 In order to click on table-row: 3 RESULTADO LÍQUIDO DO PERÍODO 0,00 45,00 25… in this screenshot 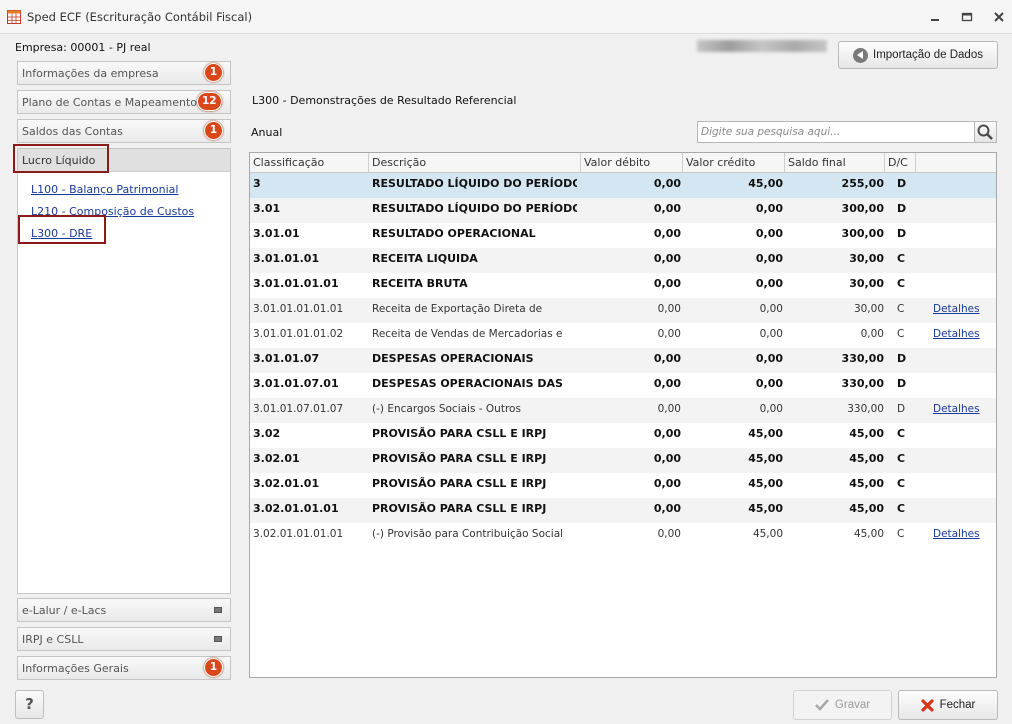, I will do `click(623, 185)`.